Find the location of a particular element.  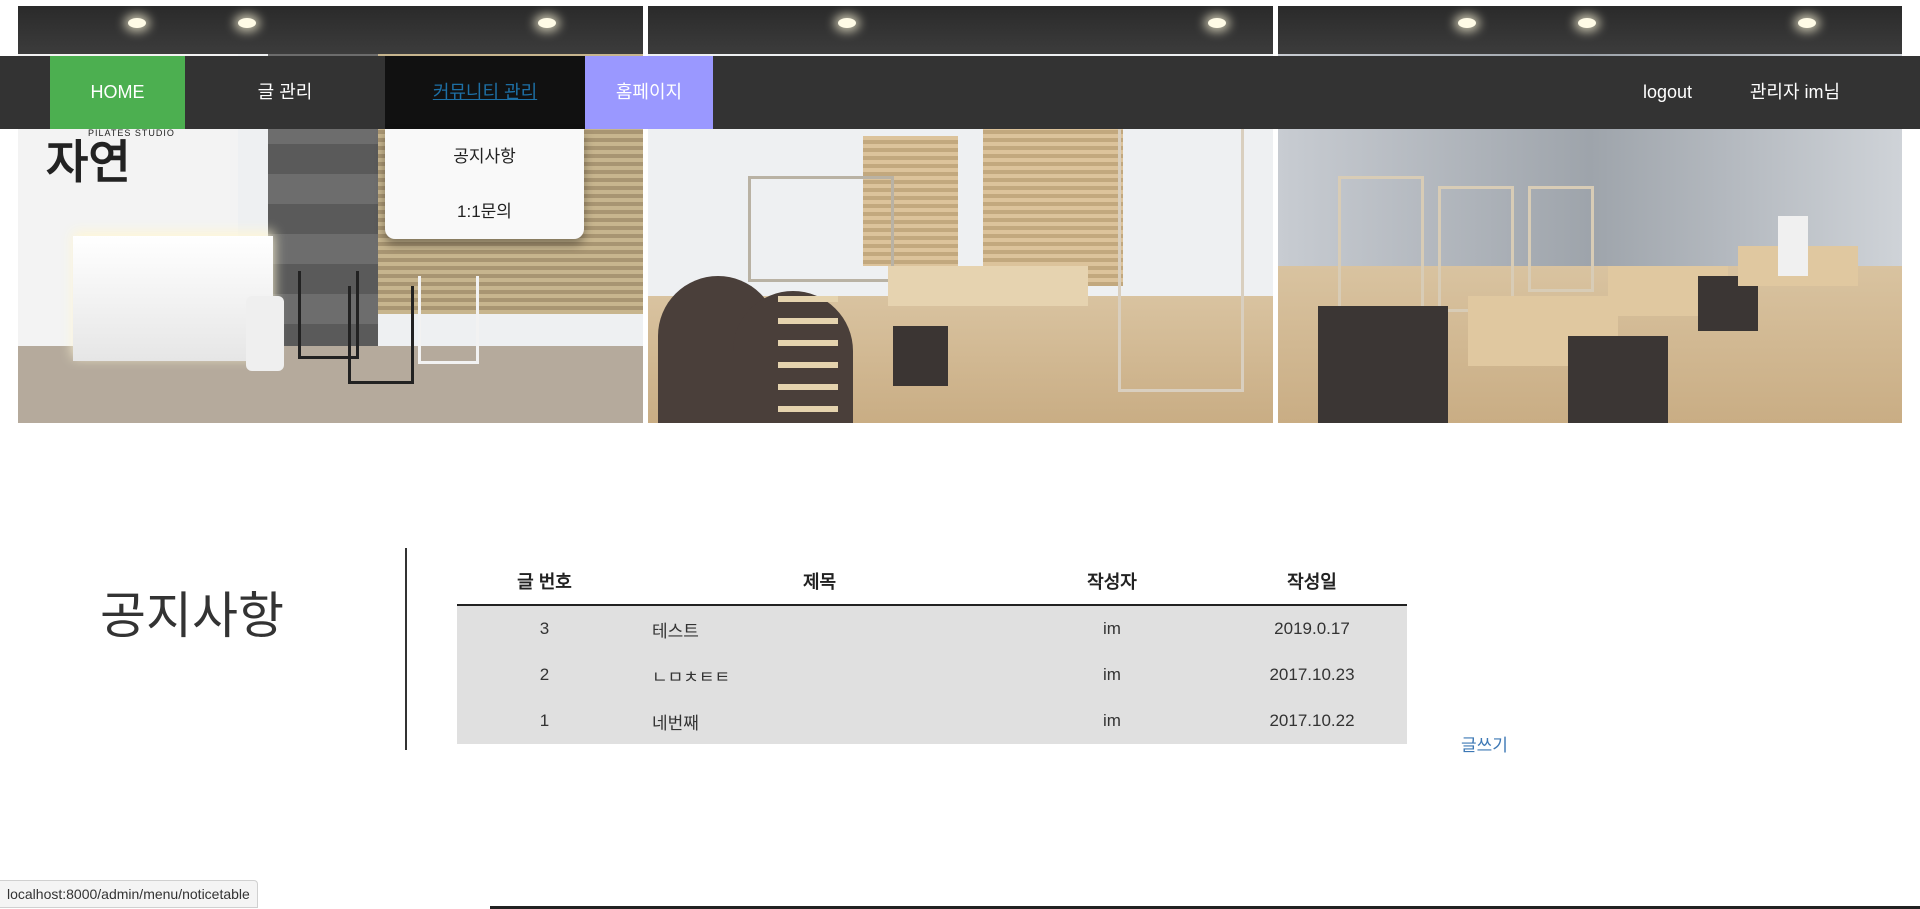

table-header-row: 글 번호 제목 작성자 작성일 is located at coordinates (932, 582).